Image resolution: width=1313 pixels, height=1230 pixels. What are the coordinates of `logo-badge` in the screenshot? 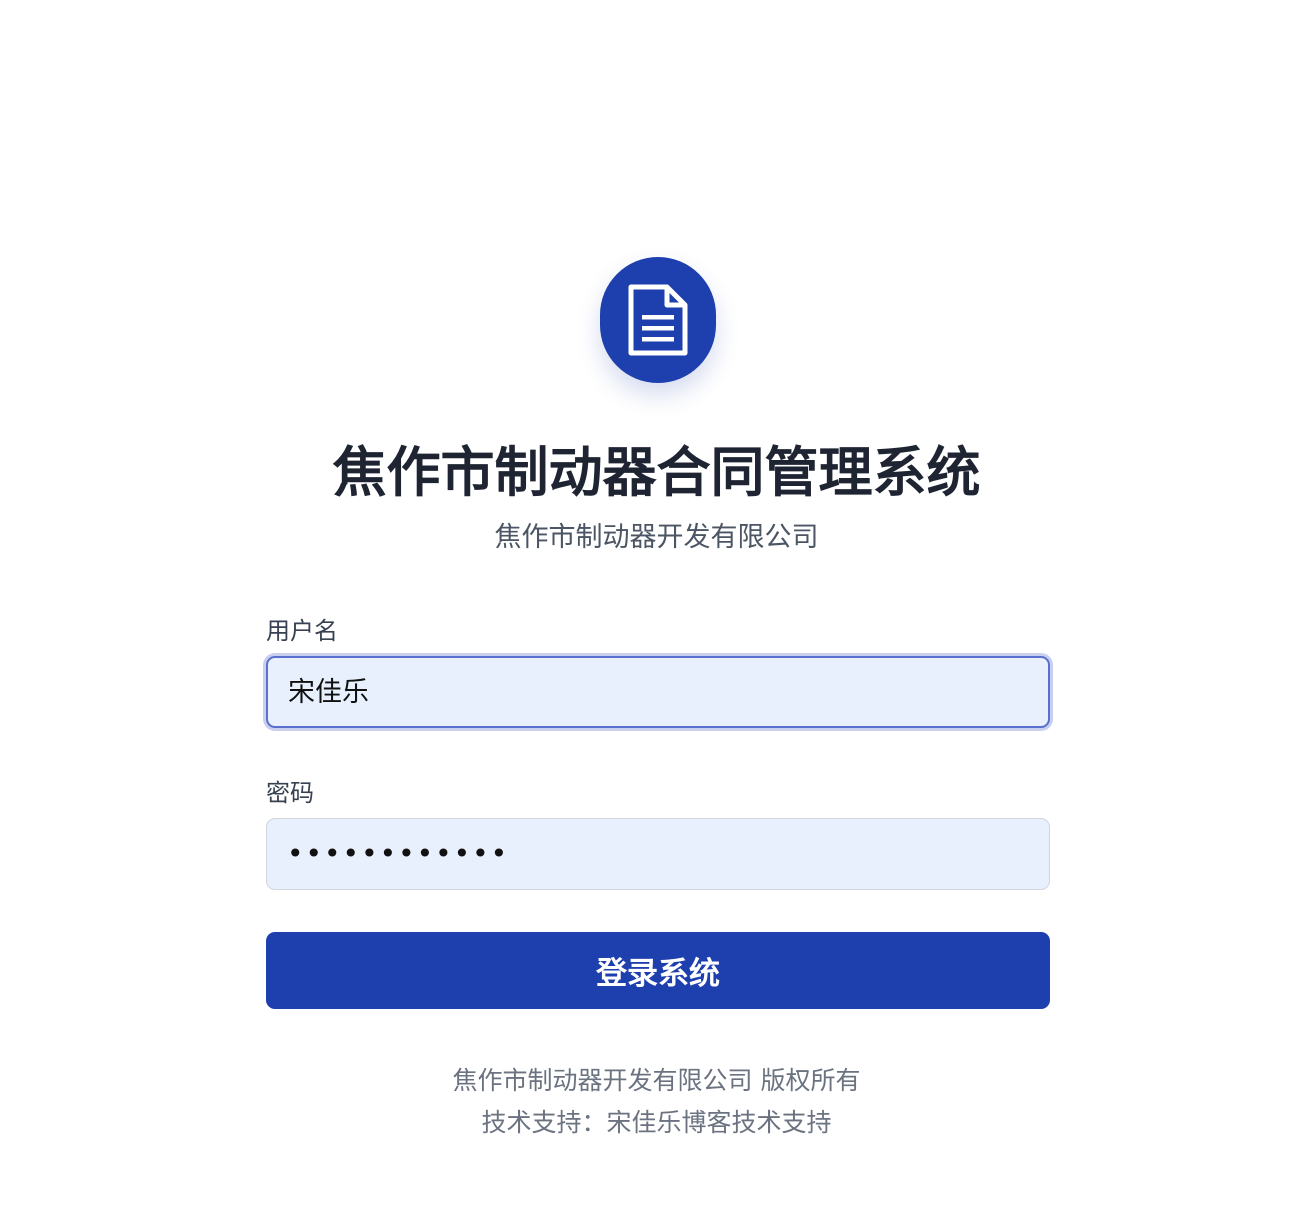 It's located at (658, 320).